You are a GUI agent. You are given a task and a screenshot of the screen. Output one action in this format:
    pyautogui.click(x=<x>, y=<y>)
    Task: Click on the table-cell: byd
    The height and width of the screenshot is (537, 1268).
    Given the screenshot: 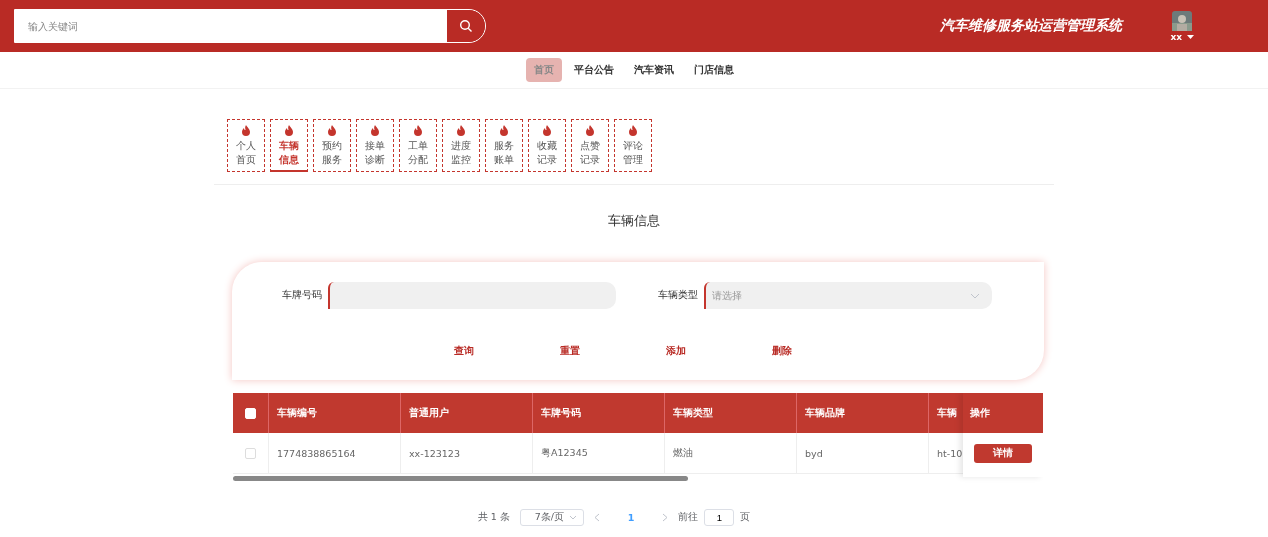 What is the action you would take?
    pyautogui.click(x=814, y=453)
    